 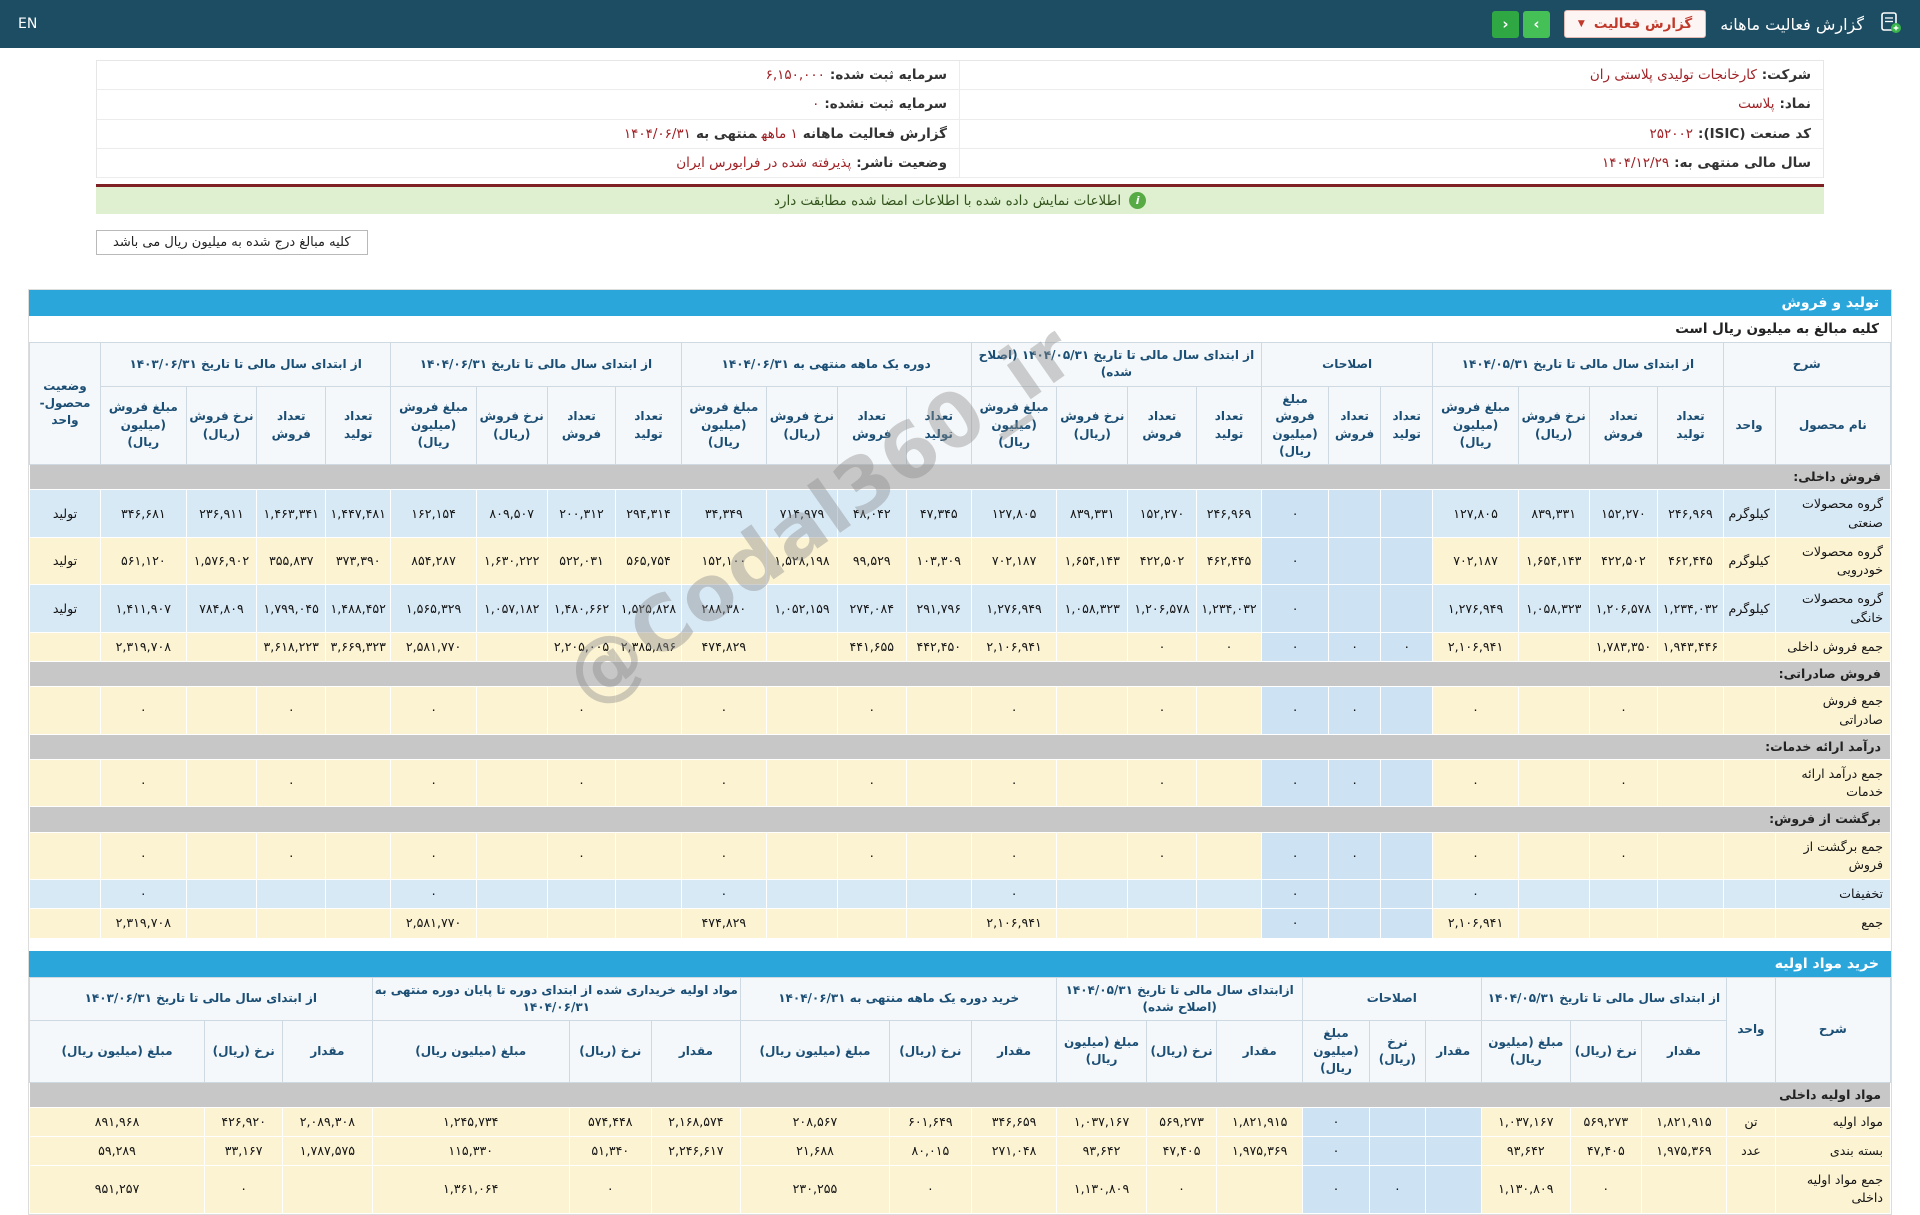 What do you see at coordinates (795, 75) in the screenshot?
I see `info-value: ۶,۱۵۰,۰۰۰` at bounding box center [795, 75].